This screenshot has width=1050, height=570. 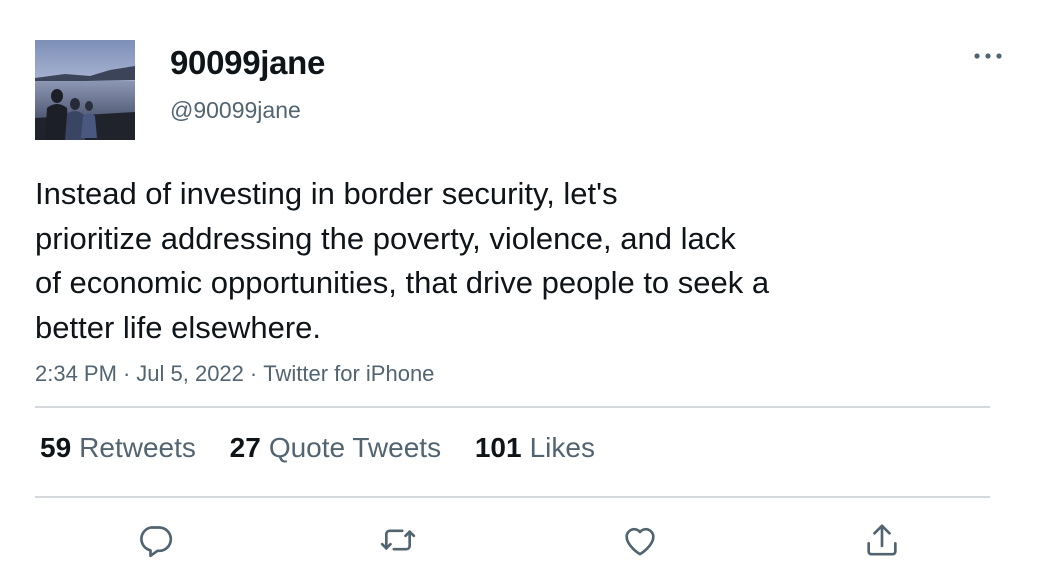 I want to click on likes-label: Likes, so click(x=562, y=447).